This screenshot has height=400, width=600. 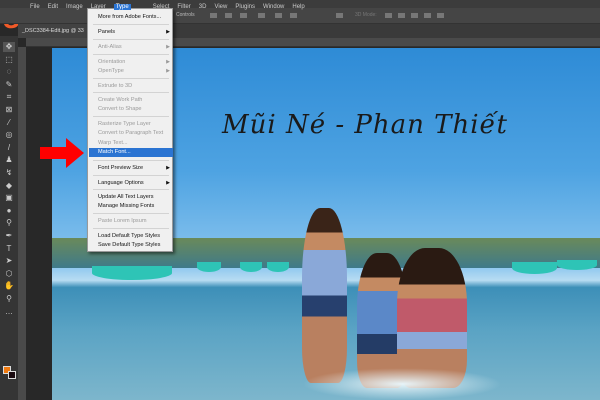 What do you see at coordinates (9, 97) in the screenshot?
I see `crop-tool-icon: ⌗` at bounding box center [9, 97].